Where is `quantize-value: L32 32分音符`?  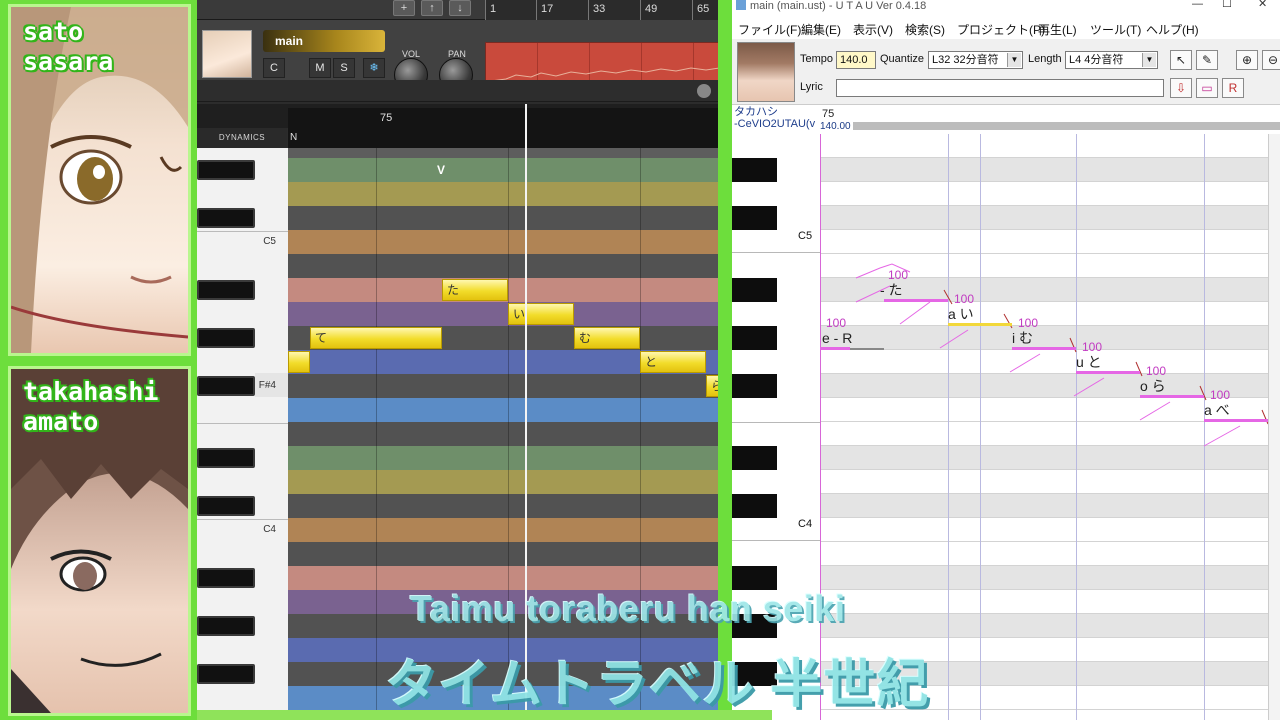
quantize-value: L32 32分音符 is located at coordinates (965, 60).